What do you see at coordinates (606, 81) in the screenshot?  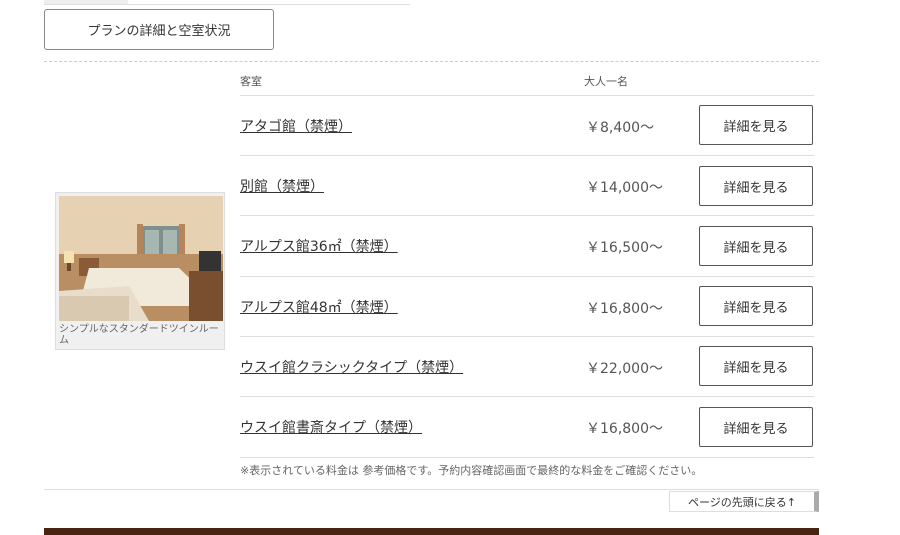 I see `header-price: 大人一名` at bounding box center [606, 81].